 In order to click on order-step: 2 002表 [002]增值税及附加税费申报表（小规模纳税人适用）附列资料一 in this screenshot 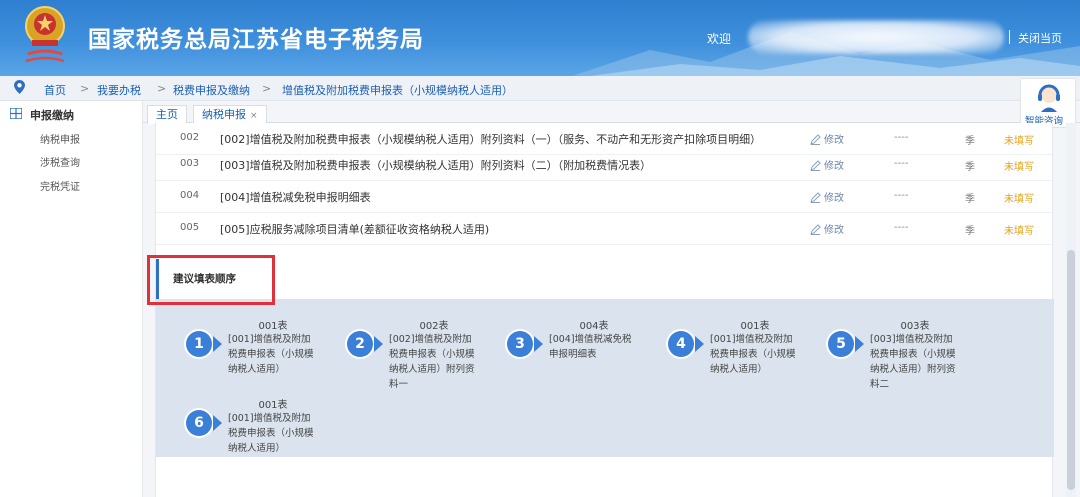, I will do `click(422, 357)`.